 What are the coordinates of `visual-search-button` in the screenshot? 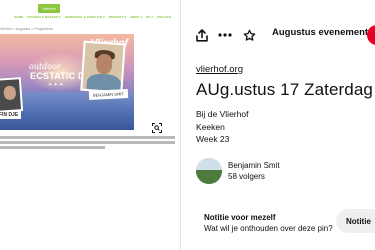 It's located at (157, 128).